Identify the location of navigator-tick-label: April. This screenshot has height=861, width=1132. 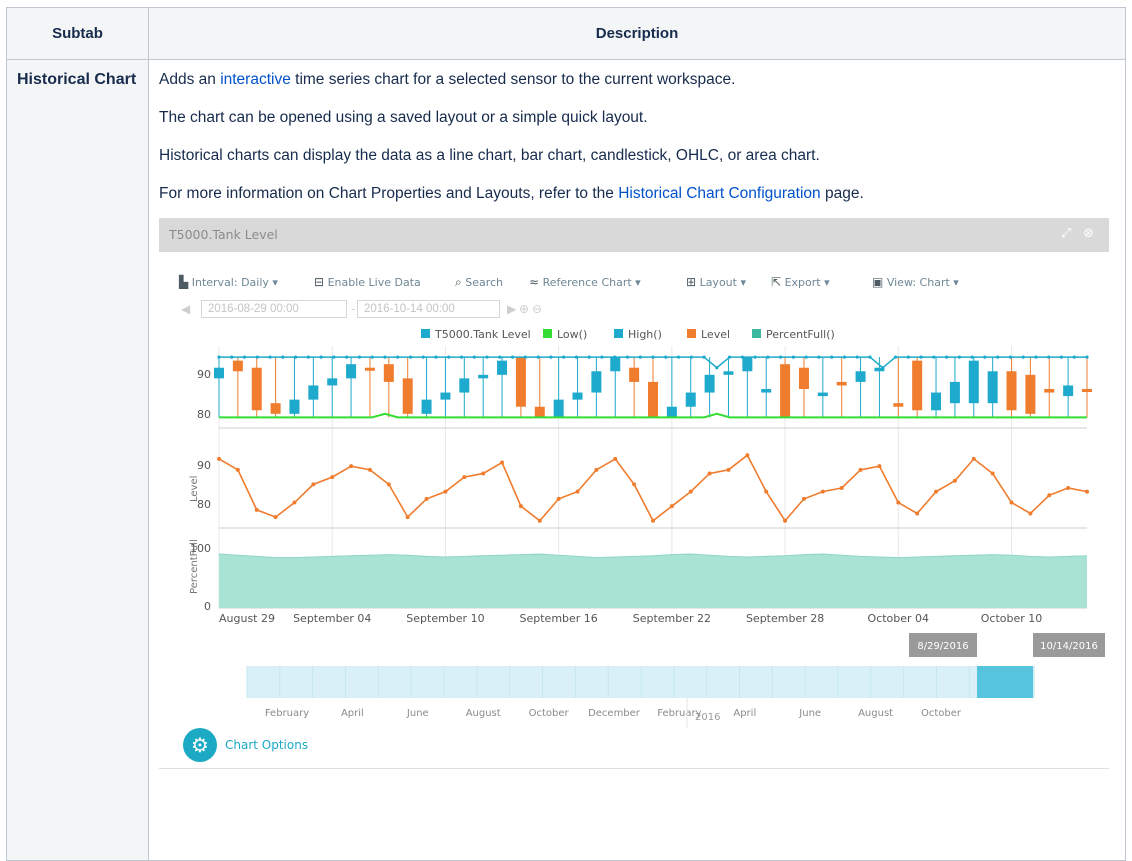
(352, 713).